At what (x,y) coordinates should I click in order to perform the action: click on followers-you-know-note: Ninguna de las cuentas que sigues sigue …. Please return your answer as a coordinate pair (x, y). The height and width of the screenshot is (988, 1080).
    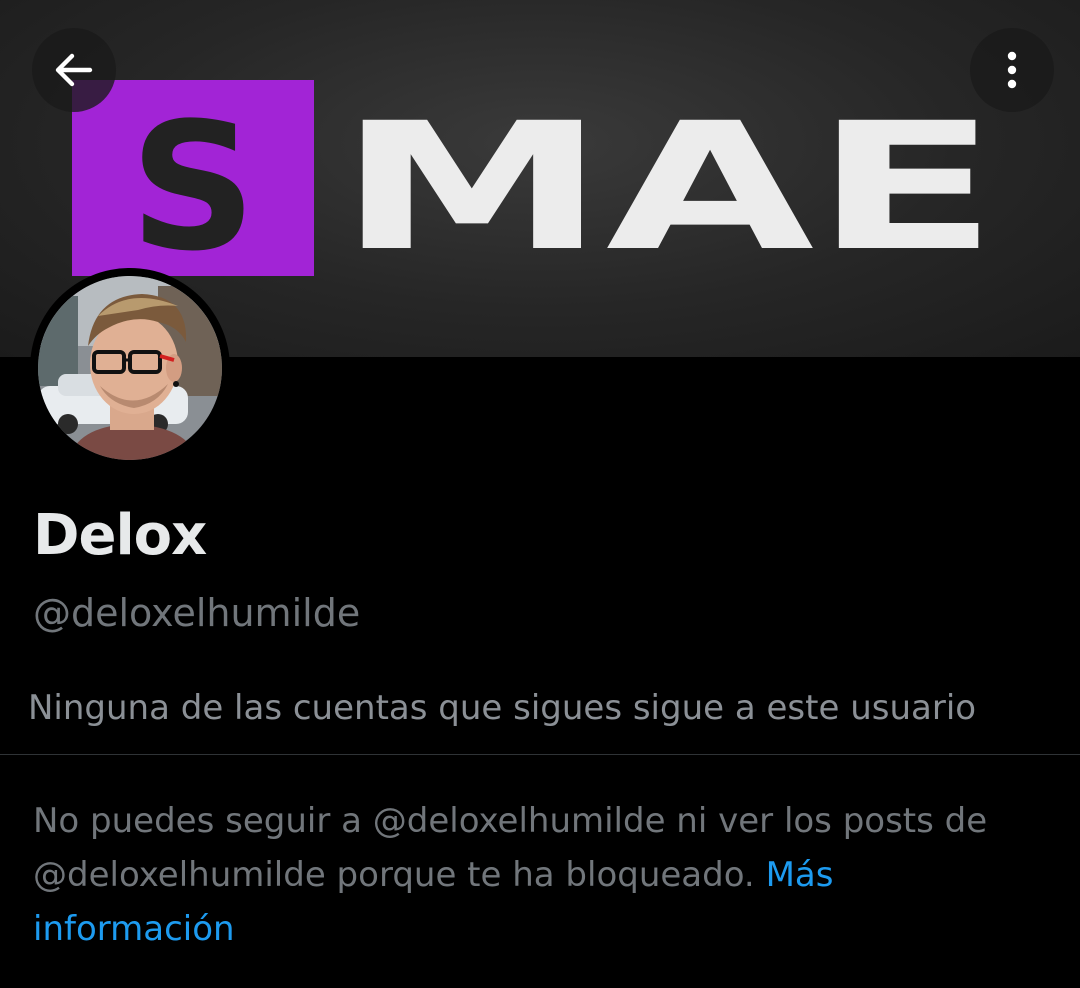
    Looking at the image, I should click on (502, 708).